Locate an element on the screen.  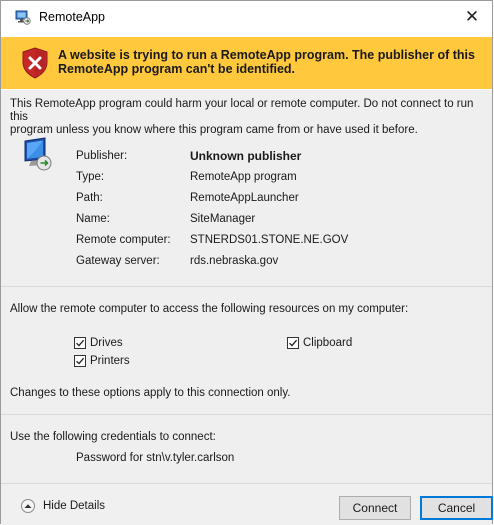
path-label: Path: is located at coordinates (89, 198).